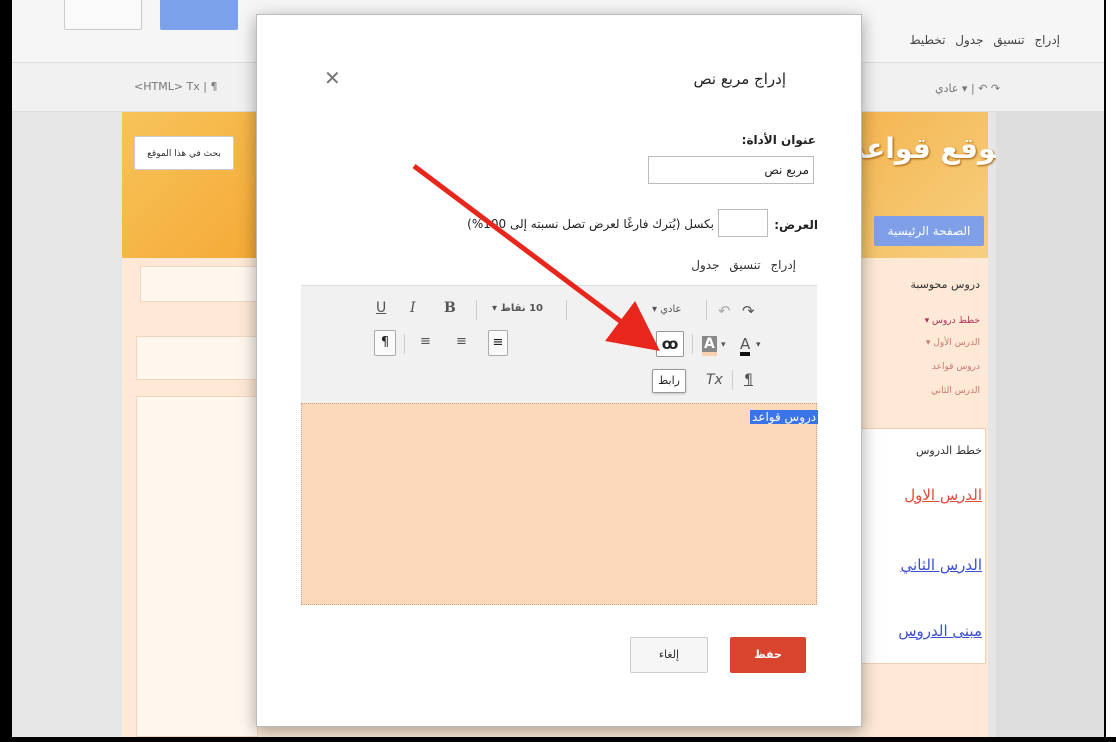  What do you see at coordinates (967, 88) in the screenshot?
I see `bg-toolbar-right: عادي ▾ | ↶ ↷` at bounding box center [967, 88].